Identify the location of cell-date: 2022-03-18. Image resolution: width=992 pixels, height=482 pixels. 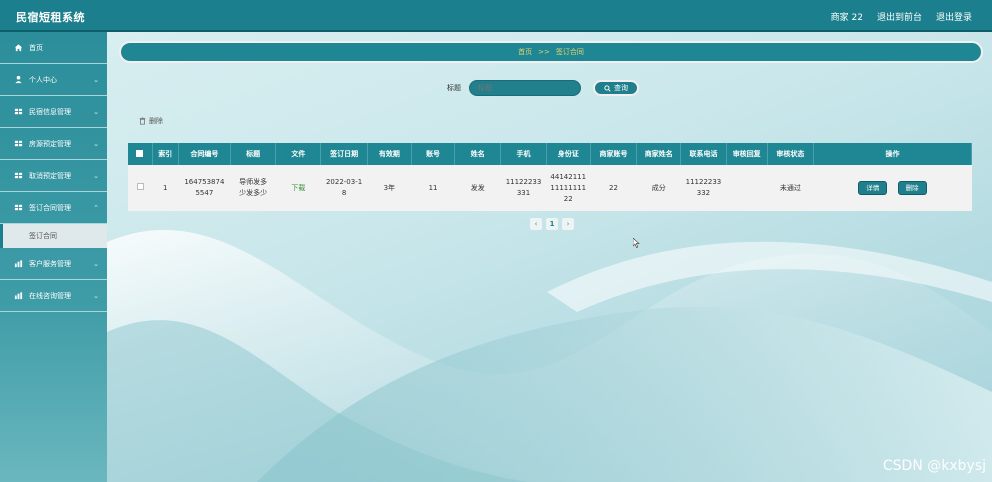
(344, 188).